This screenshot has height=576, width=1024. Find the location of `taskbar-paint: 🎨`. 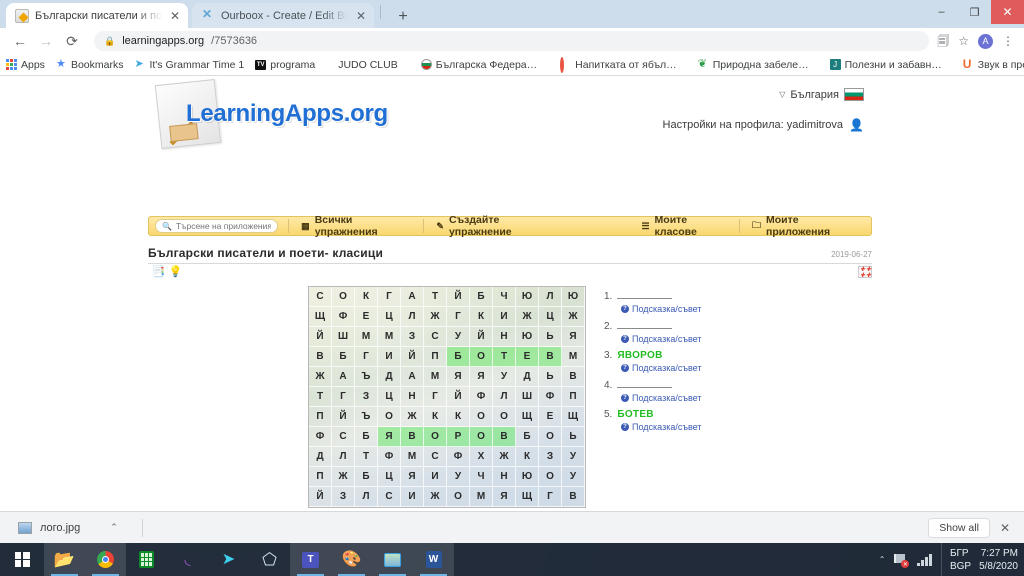

taskbar-paint: 🎨 is located at coordinates (351, 559).